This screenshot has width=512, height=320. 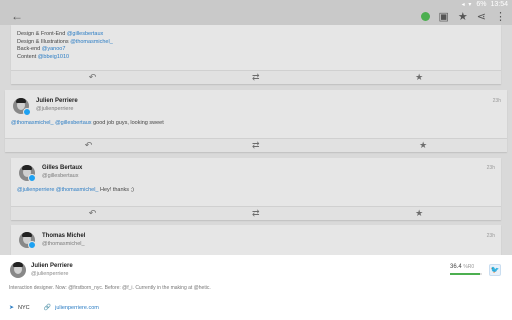 What do you see at coordinates (444, 16) in the screenshot?
I see `save-icon: ▣` at bounding box center [444, 16].